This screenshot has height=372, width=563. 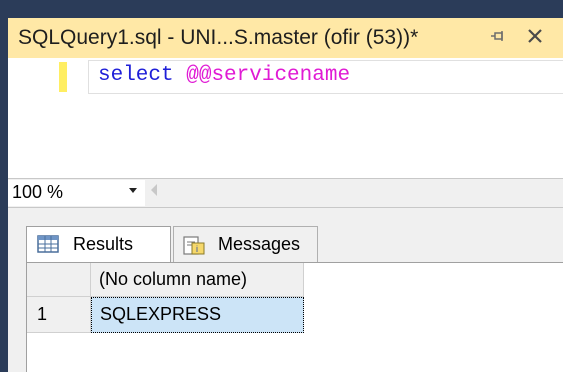 What do you see at coordinates (30, 118) in the screenshot?
I see `editor-gutter` at bounding box center [30, 118].